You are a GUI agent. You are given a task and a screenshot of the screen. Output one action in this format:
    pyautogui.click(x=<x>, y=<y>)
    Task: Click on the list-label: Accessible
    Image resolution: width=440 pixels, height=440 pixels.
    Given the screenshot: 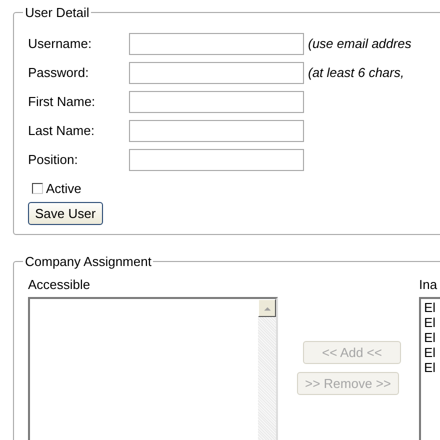 What is the action you would take?
    pyautogui.click(x=60, y=285)
    